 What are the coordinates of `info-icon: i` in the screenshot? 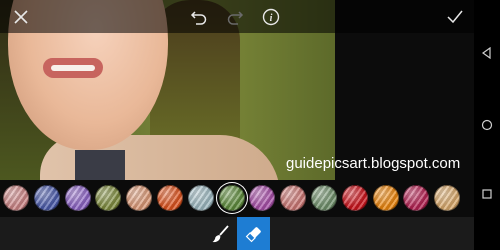 It's located at (271, 17).